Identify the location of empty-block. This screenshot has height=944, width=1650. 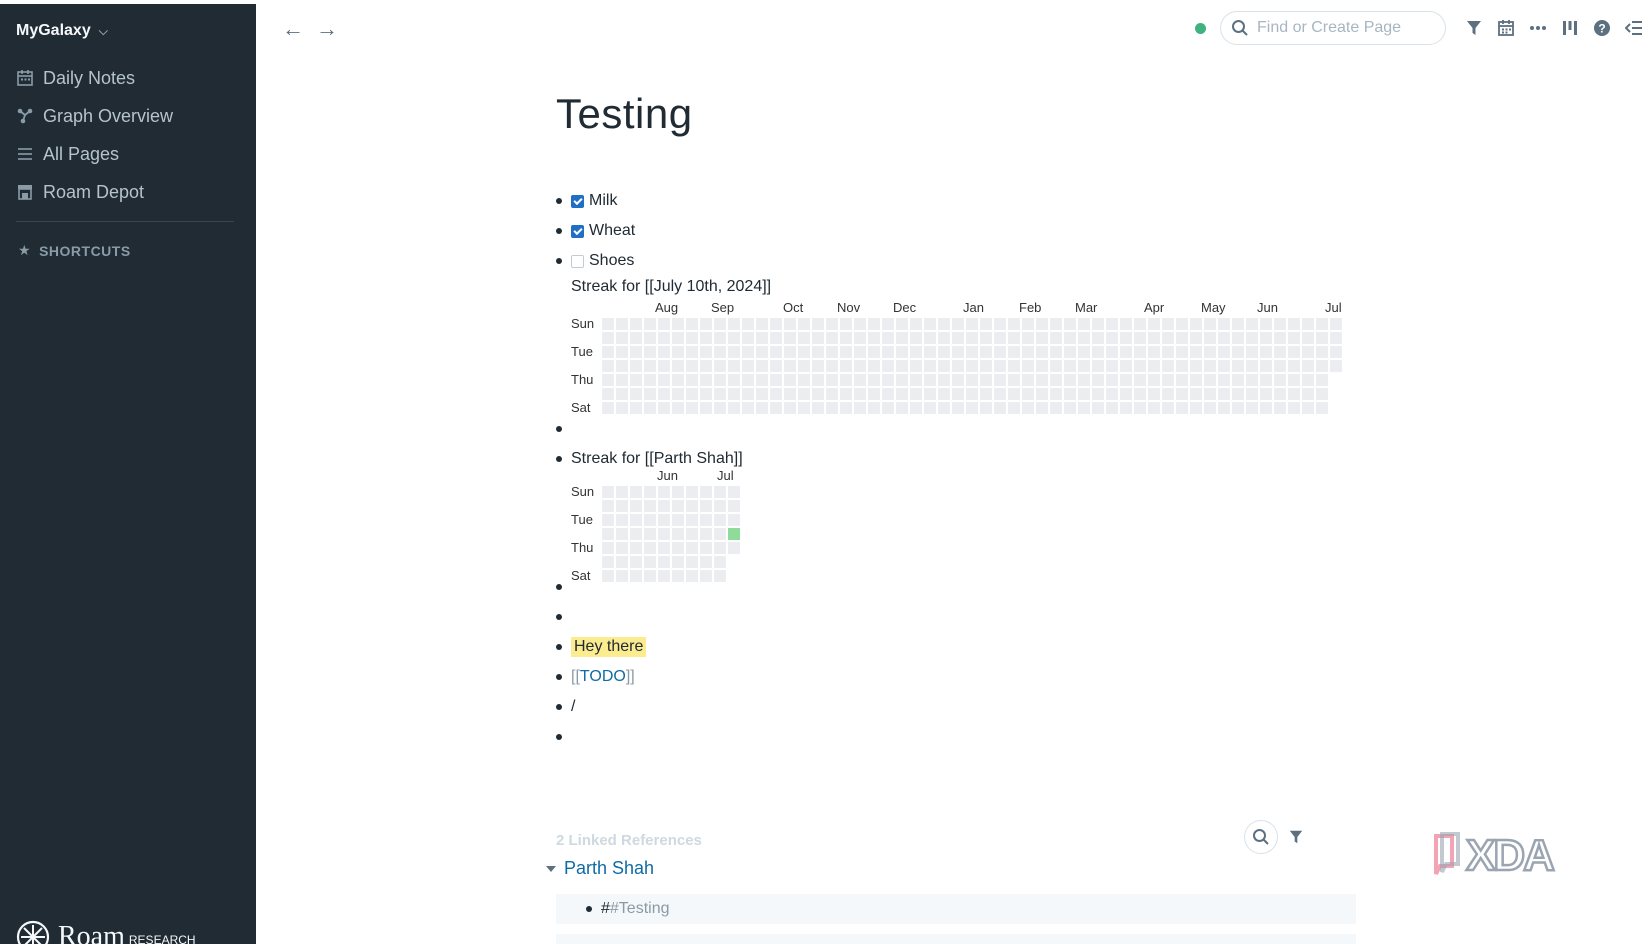
(966, 429).